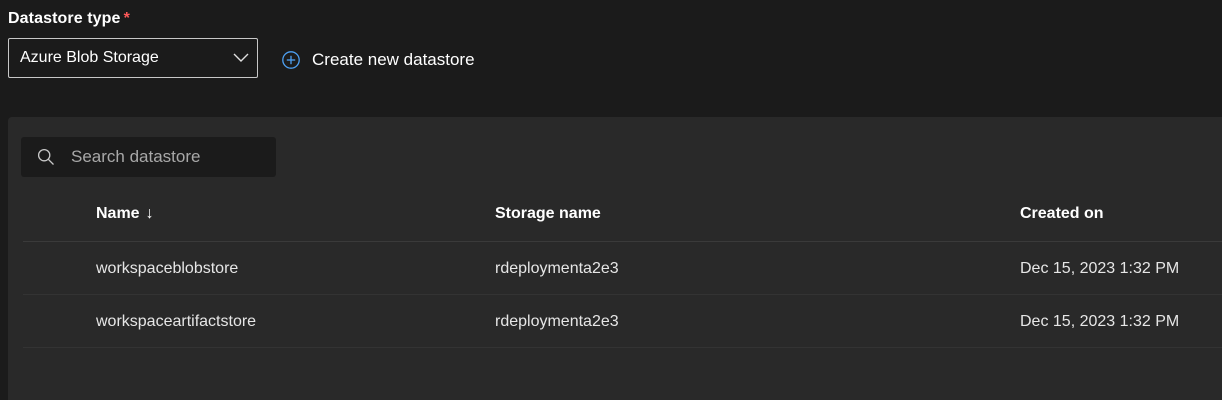 Image resolution: width=1222 pixels, height=400 pixels. I want to click on chevron-down-icon, so click(241, 57).